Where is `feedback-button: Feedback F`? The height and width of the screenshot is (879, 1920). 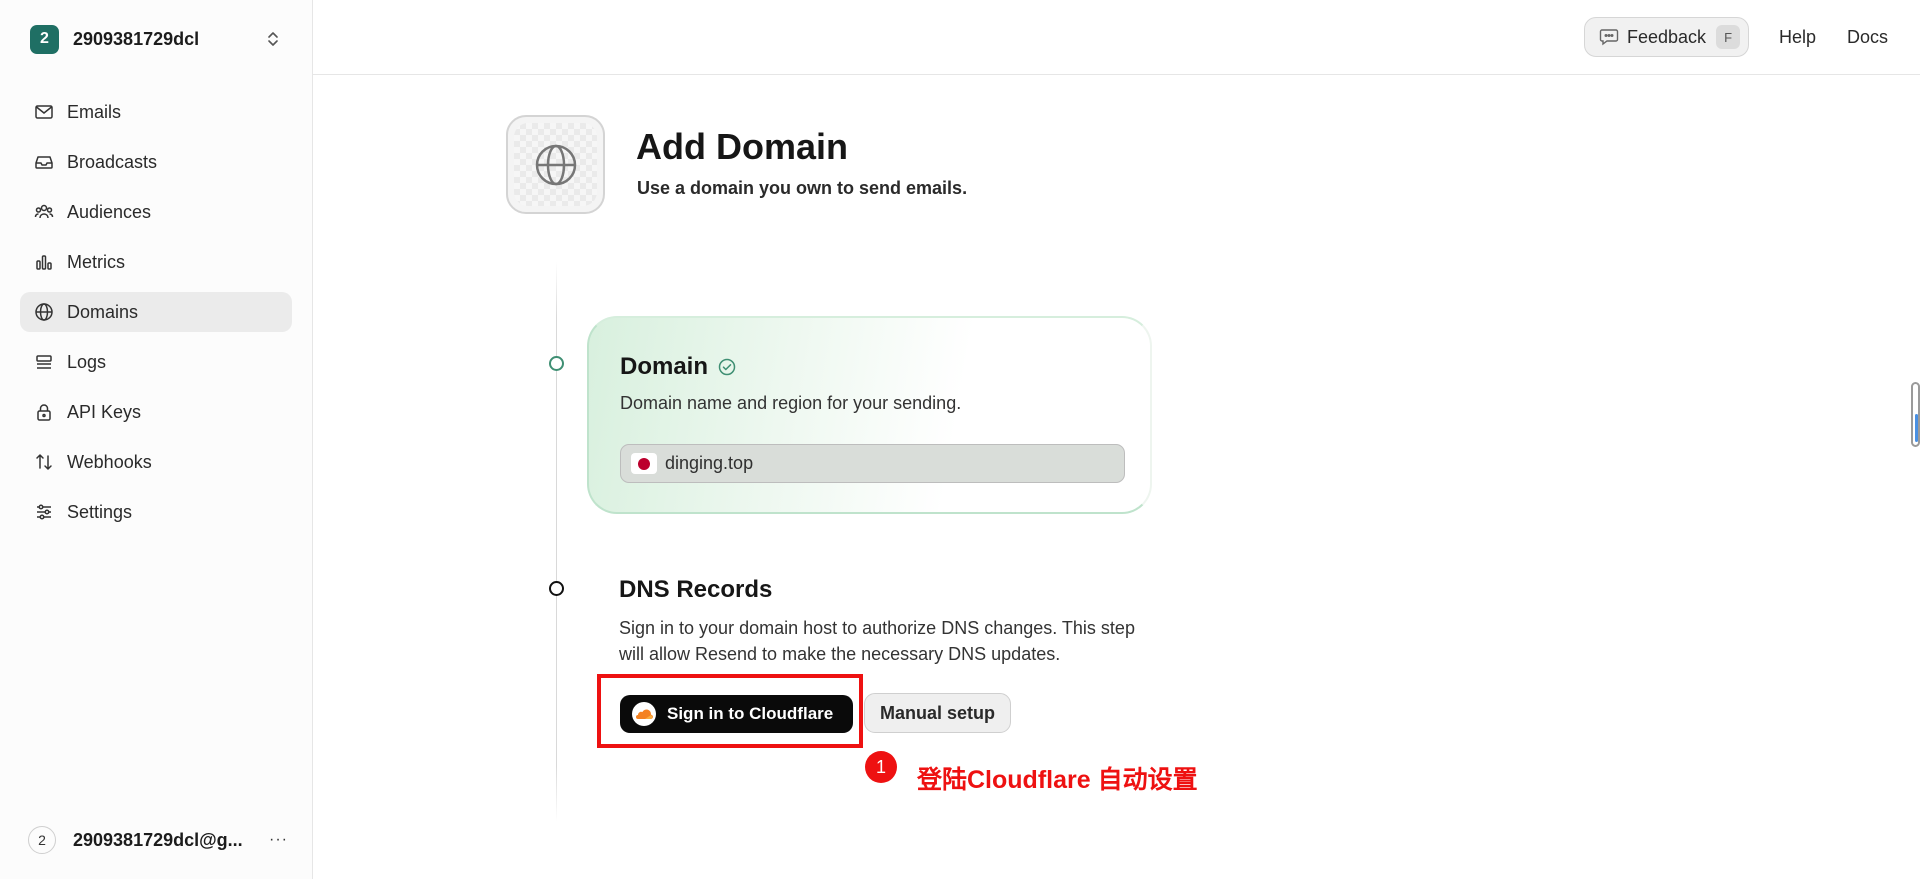 feedback-button: Feedback F is located at coordinates (1666, 37).